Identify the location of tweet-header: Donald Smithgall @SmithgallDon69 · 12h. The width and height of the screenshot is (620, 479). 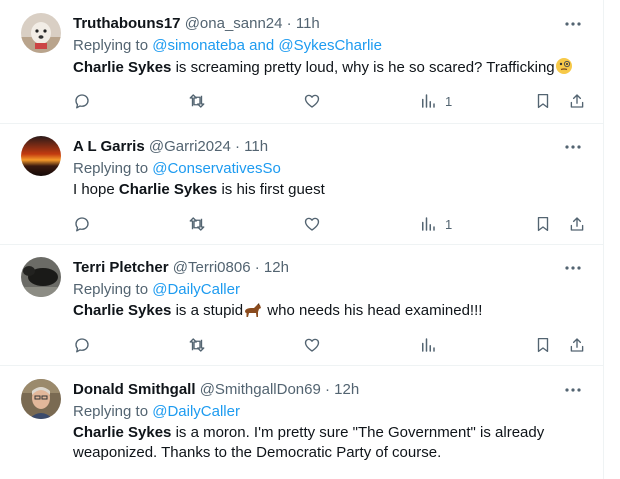
(216, 390).